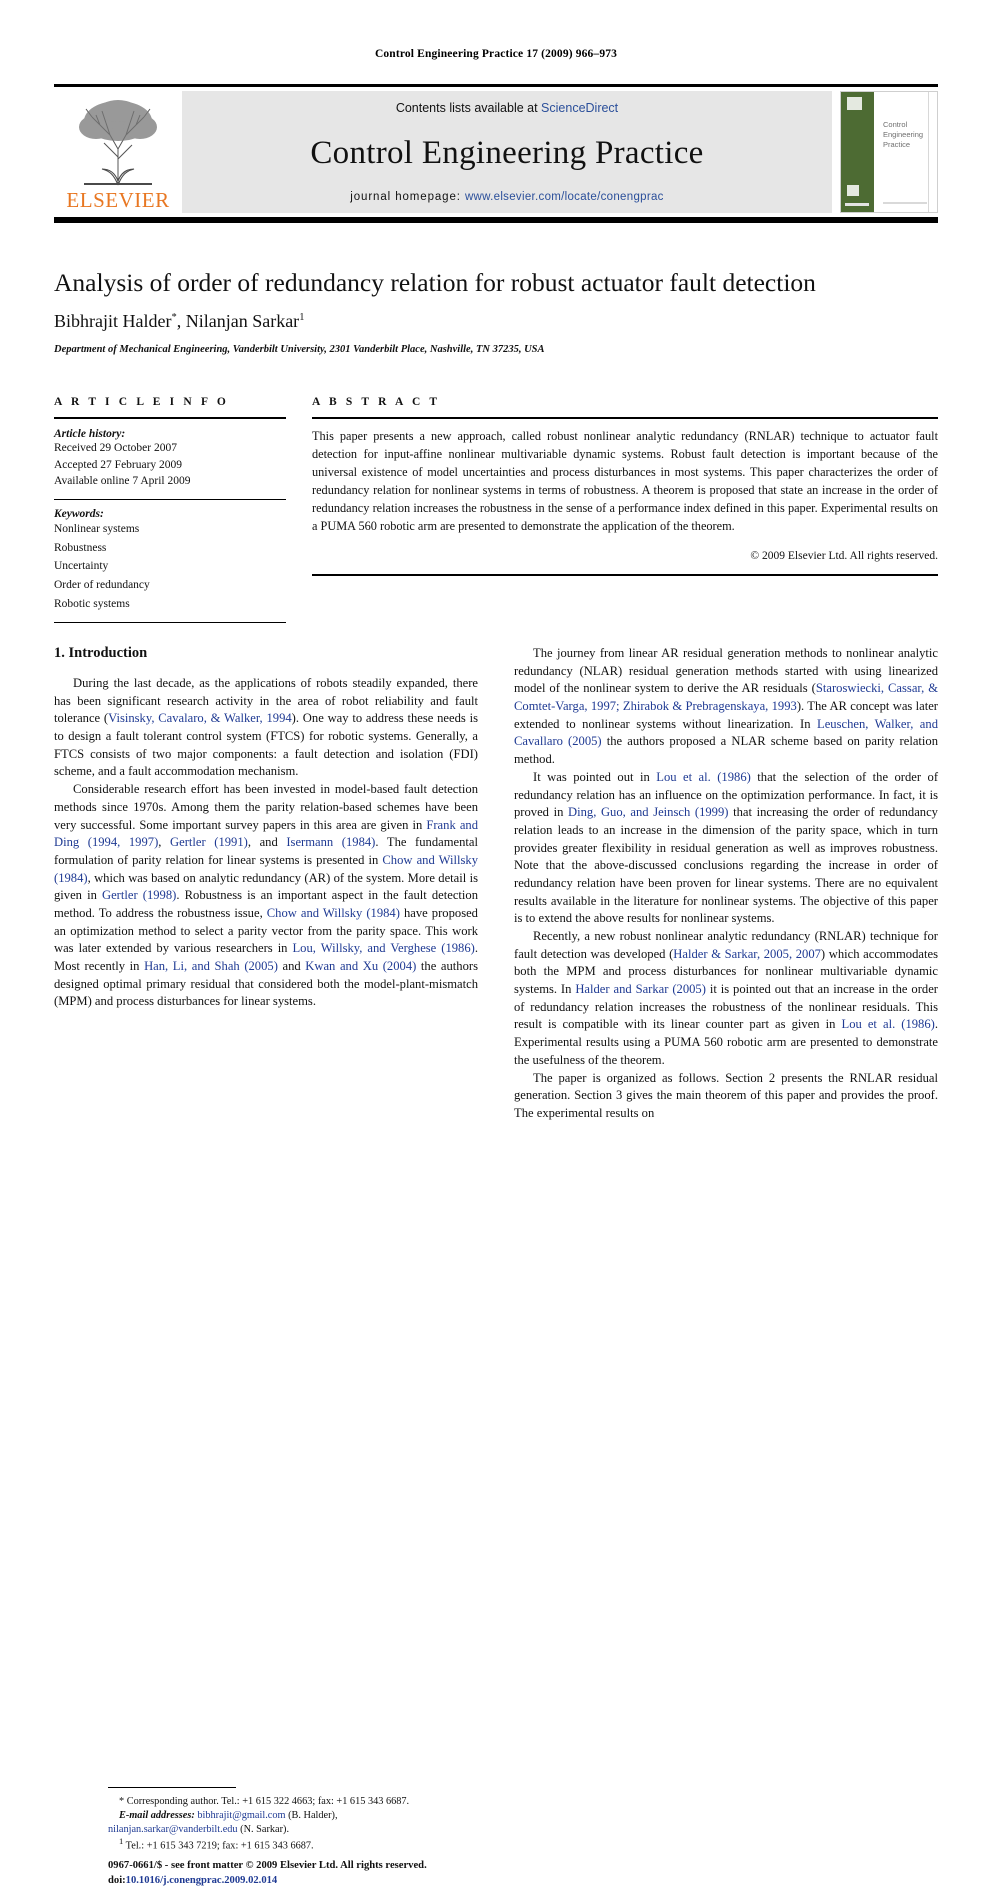 This screenshot has height=1889, width=992. What do you see at coordinates (170, 418) in the screenshot?
I see `article-info-rule` at bounding box center [170, 418].